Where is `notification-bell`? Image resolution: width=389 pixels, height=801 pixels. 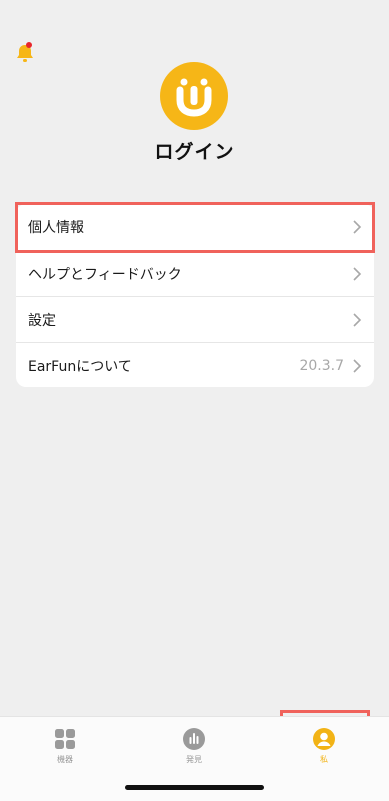
notification-bell is located at coordinates (25, 53).